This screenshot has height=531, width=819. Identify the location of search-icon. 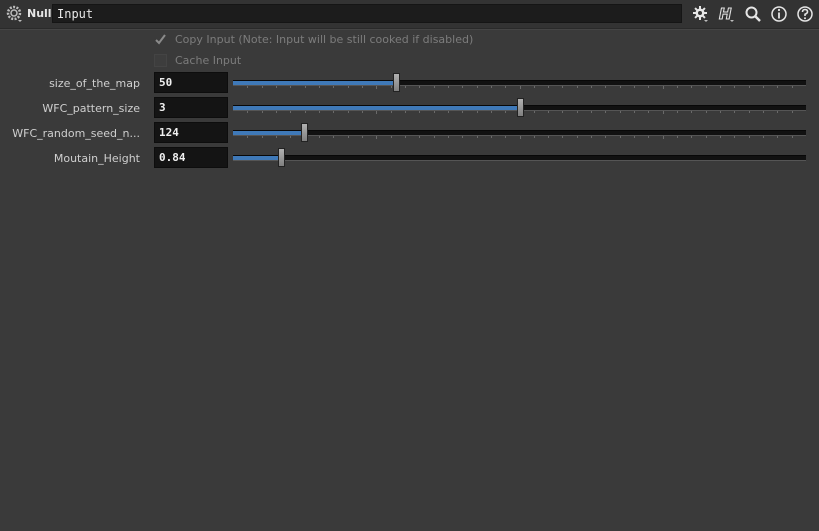
(753, 14).